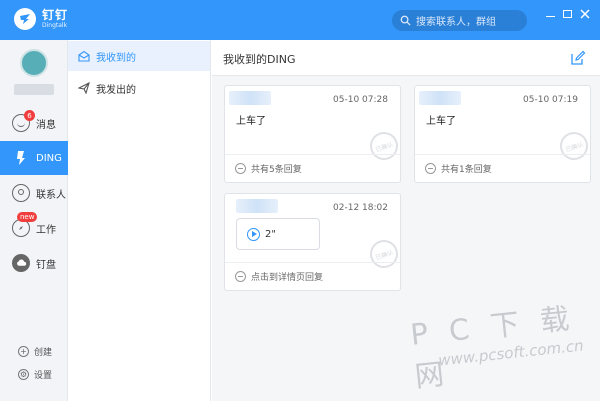  I want to click on chat-smile-icon: 6, so click(23, 121).